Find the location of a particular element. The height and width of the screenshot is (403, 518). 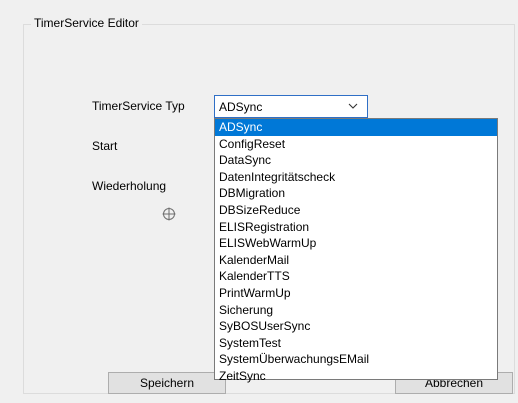

dropdown-option: SystemÜberwachungsEMail is located at coordinates (356, 359).